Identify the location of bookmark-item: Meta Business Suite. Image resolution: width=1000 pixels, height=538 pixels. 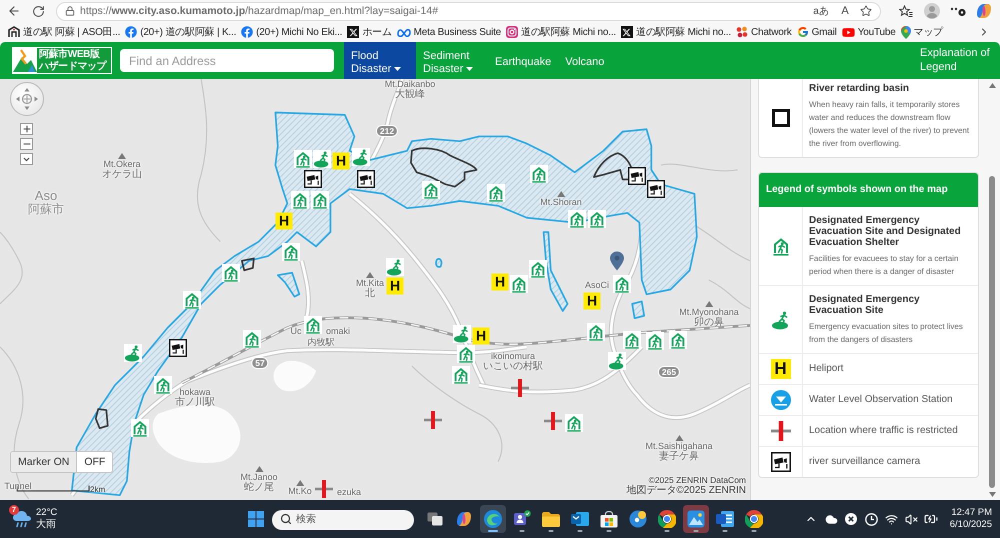
(449, 32).